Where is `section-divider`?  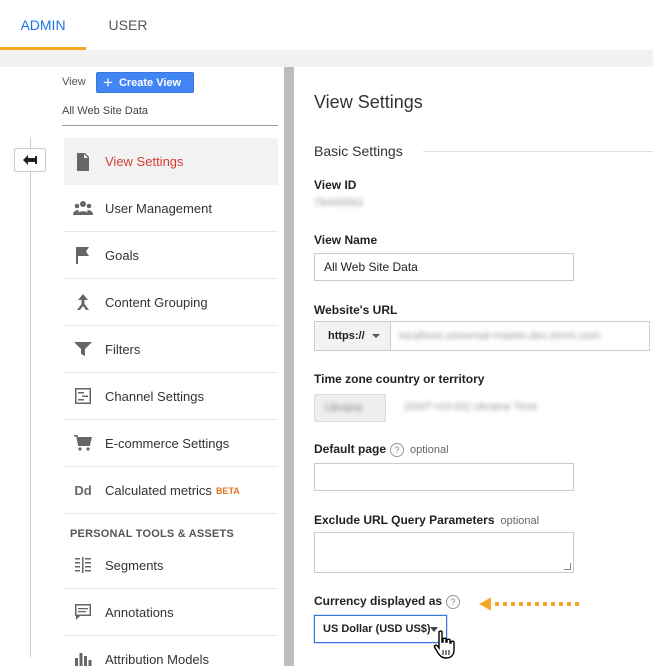 section-divider is located at coordinates (538, 151).